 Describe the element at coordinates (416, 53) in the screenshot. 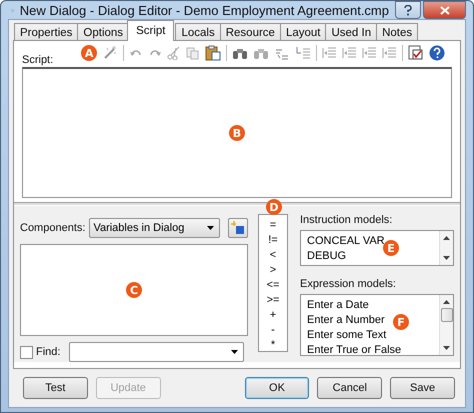

I see `checklist-icon` at that location.